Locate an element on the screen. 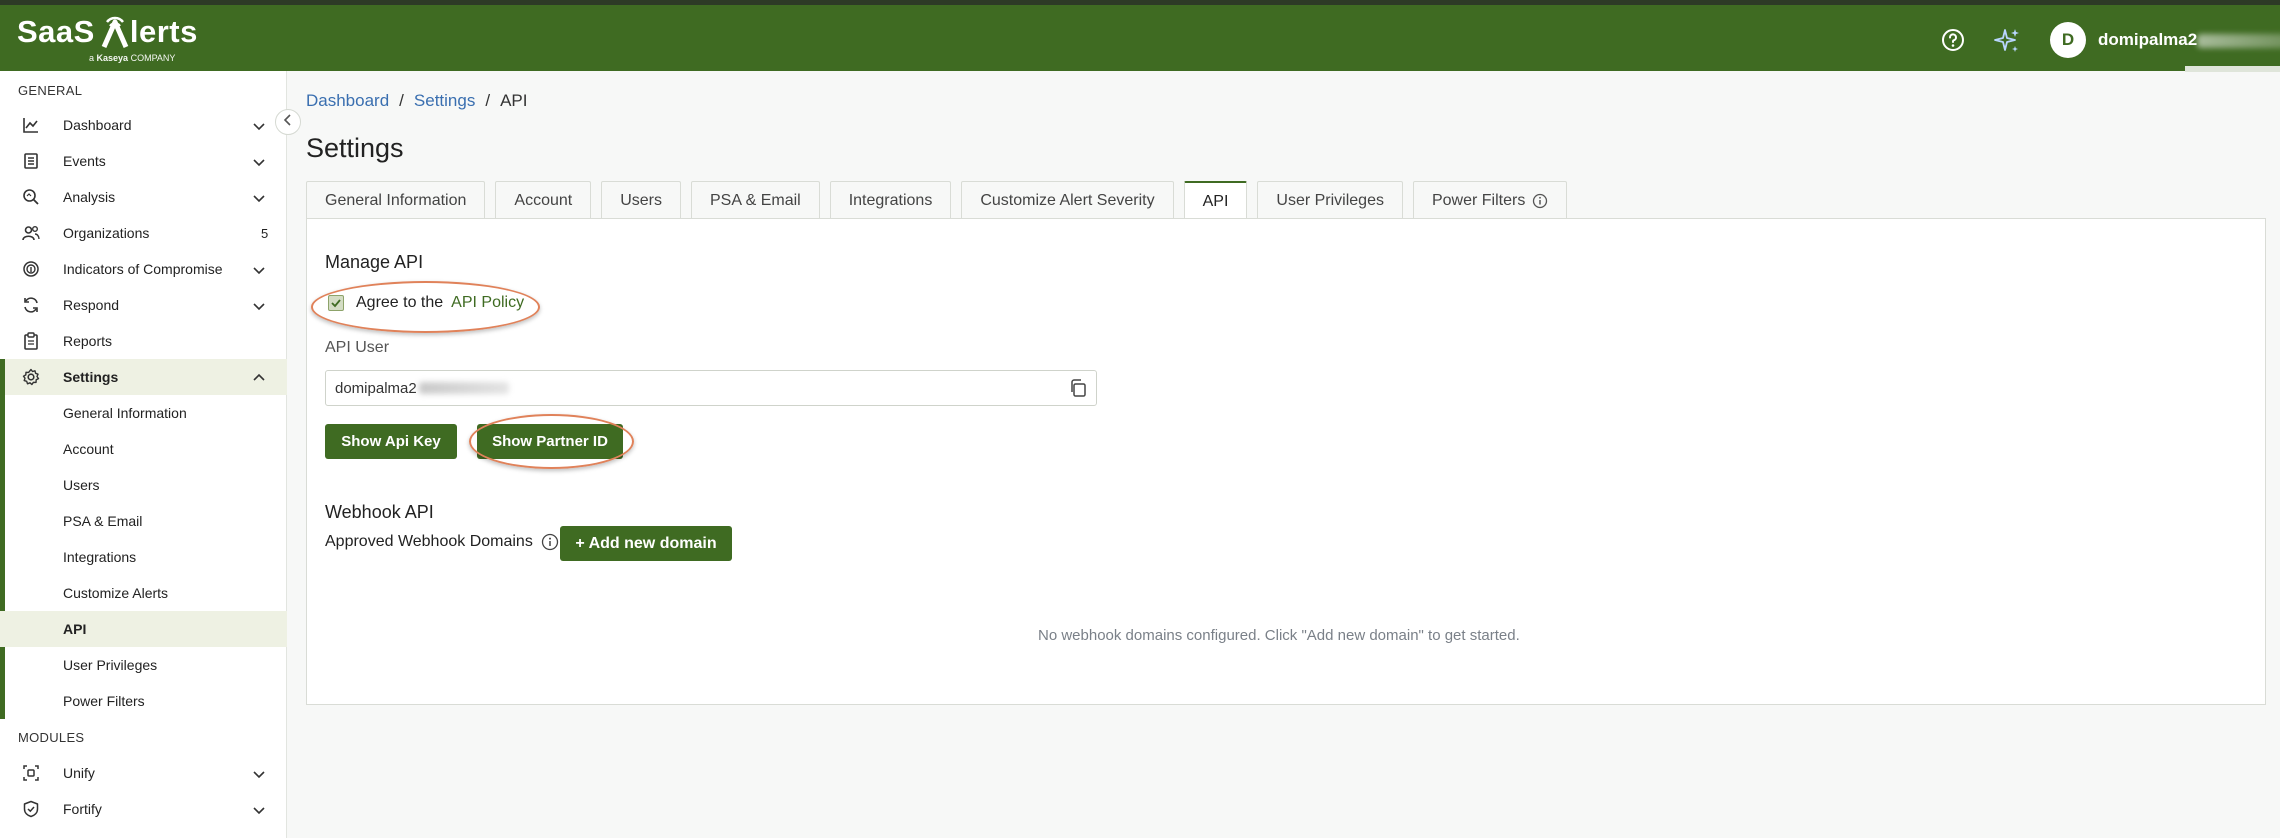 Image resolution: width=2280 pixels, height=838 pixels. sidebar-subitem-user-privileges: User Privileges is located at coordinates (143, 665).